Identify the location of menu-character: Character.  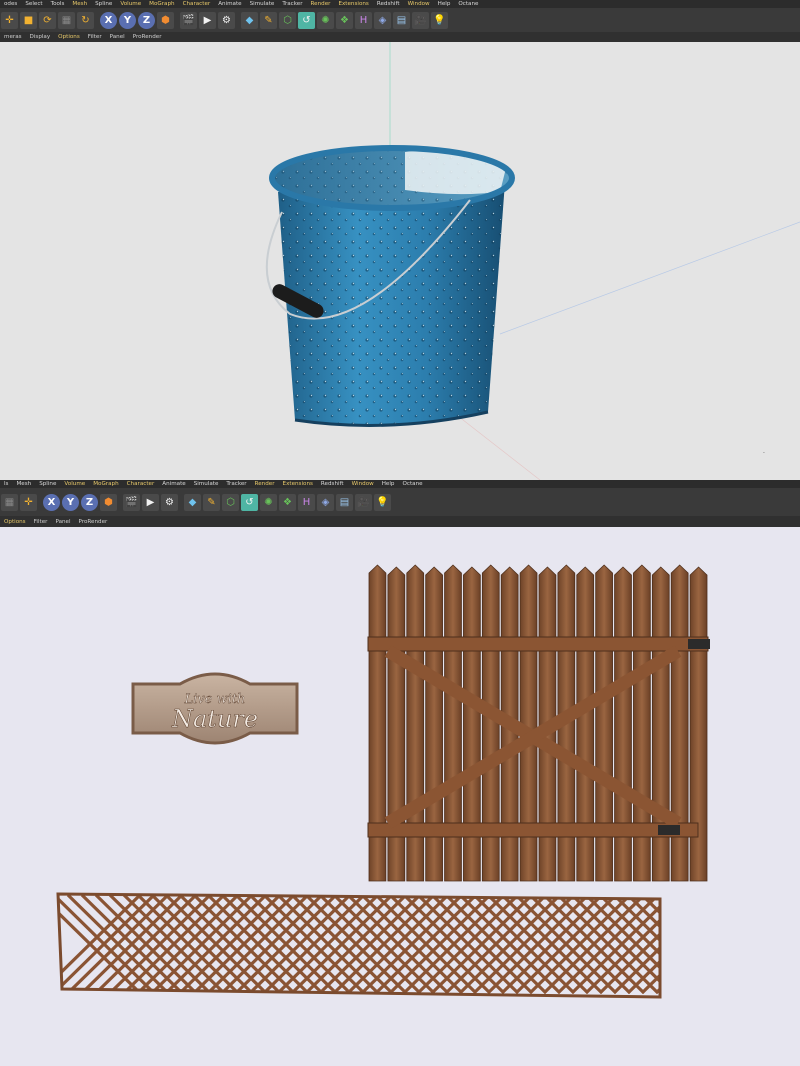
(197, 4).